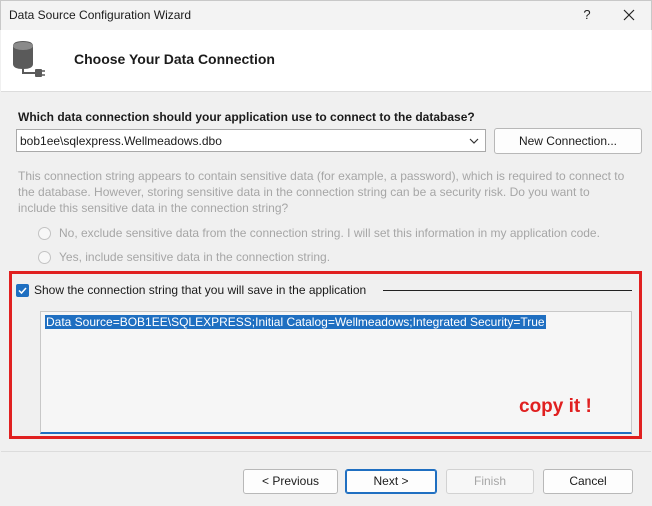  Describe the element at coordinates (326, 15) in the screenshot. I see `title-bar: Data Source Configuration Wizard ?` at that location.